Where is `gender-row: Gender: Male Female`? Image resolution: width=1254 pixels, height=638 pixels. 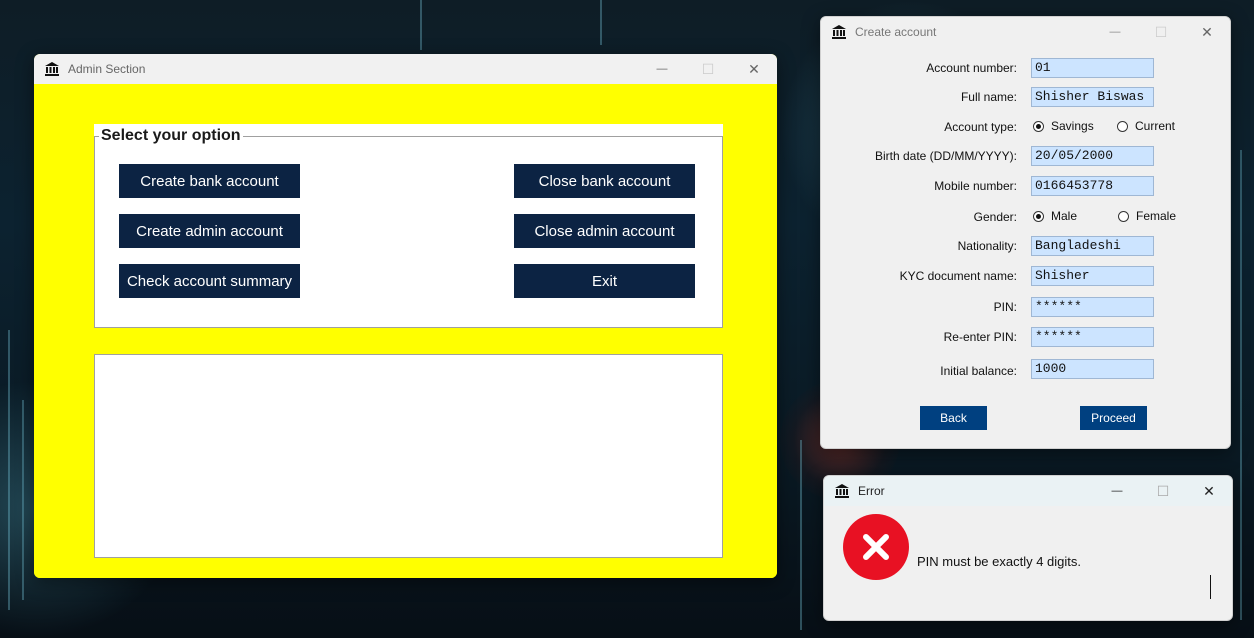 gender-row: Gender: Male Female is located at coordinates (1025, 217).